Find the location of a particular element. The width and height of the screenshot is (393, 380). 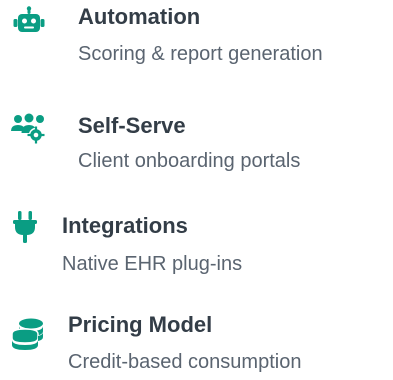

feature-title: Pricing Model is located at coordinates (140, 324).